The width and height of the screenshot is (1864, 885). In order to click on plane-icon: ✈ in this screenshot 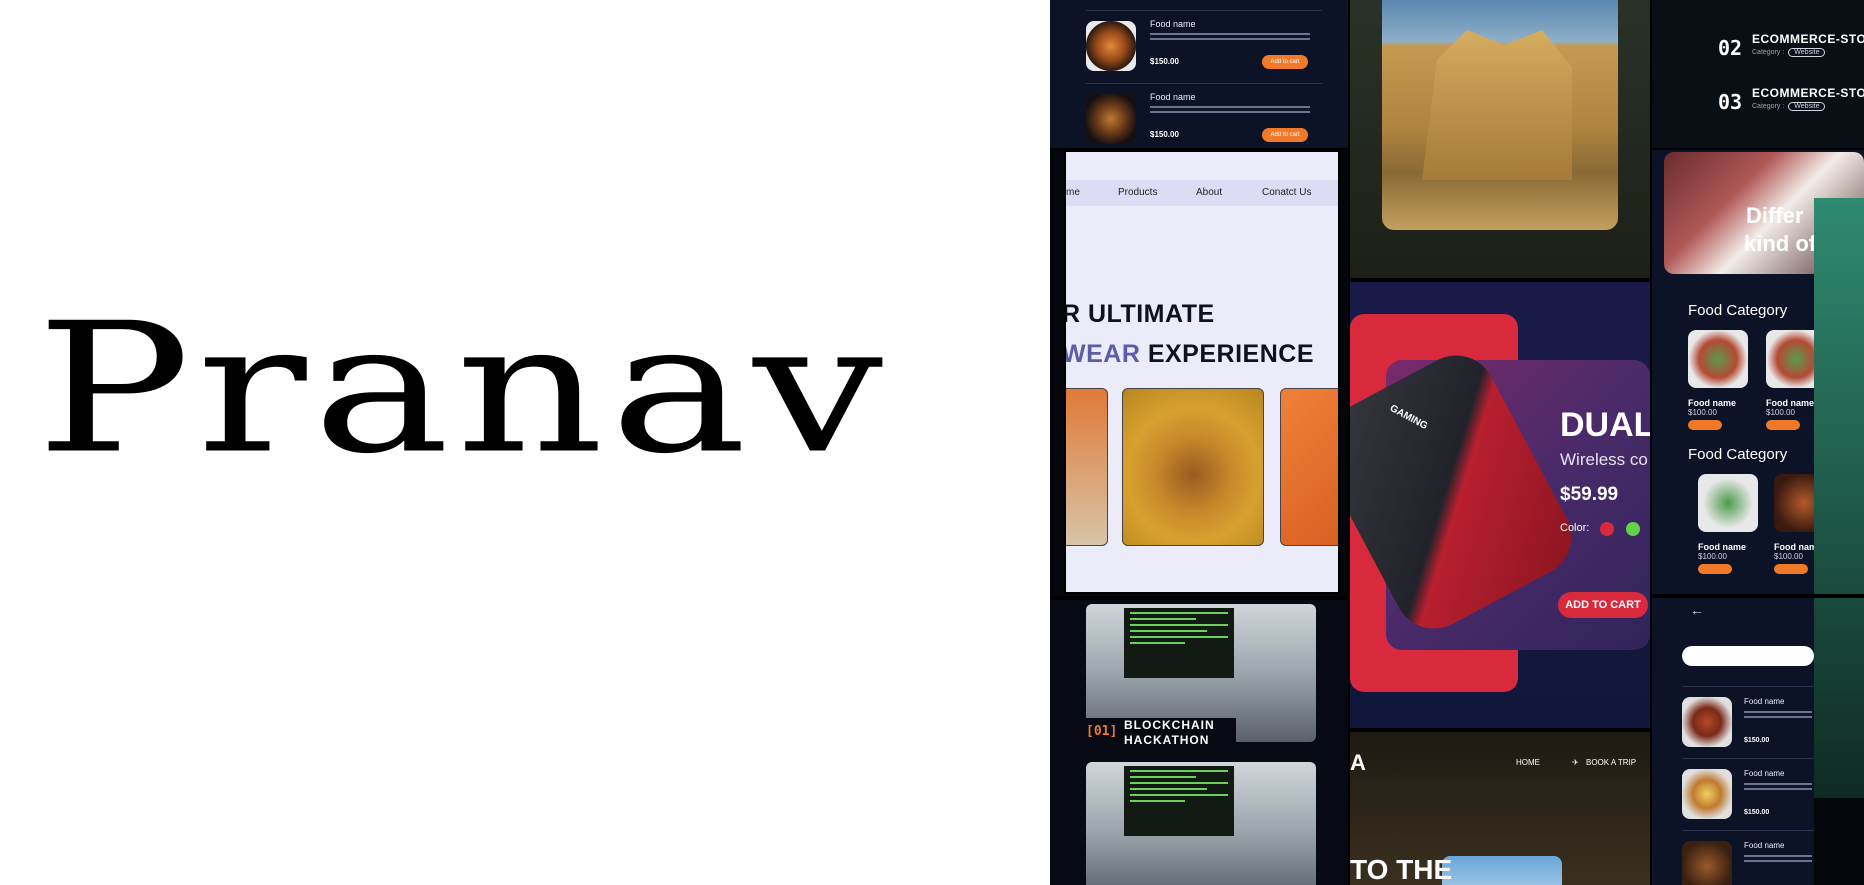, I will do `click(1575, 762)`.